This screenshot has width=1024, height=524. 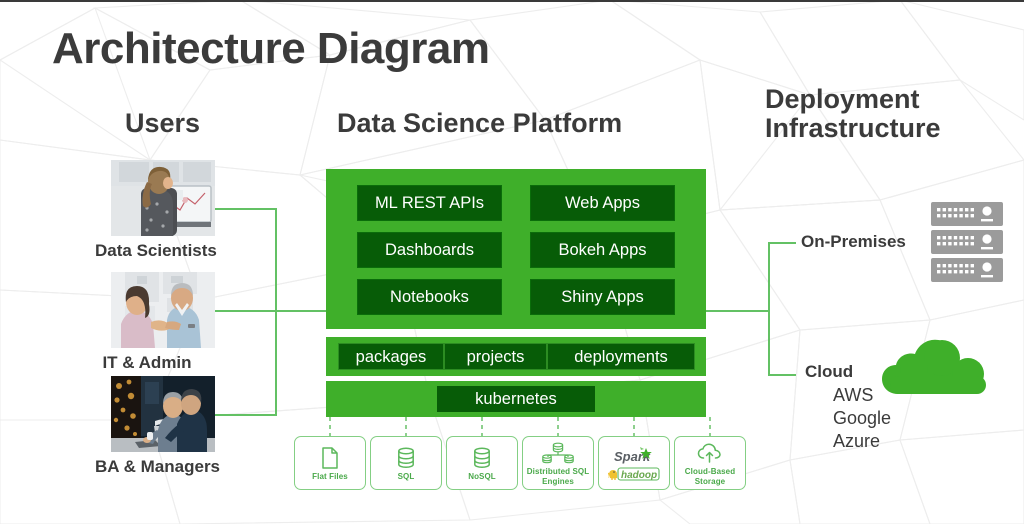 I want to click on management-layer-row: packages projects deployments, so click(x=516, y=356).